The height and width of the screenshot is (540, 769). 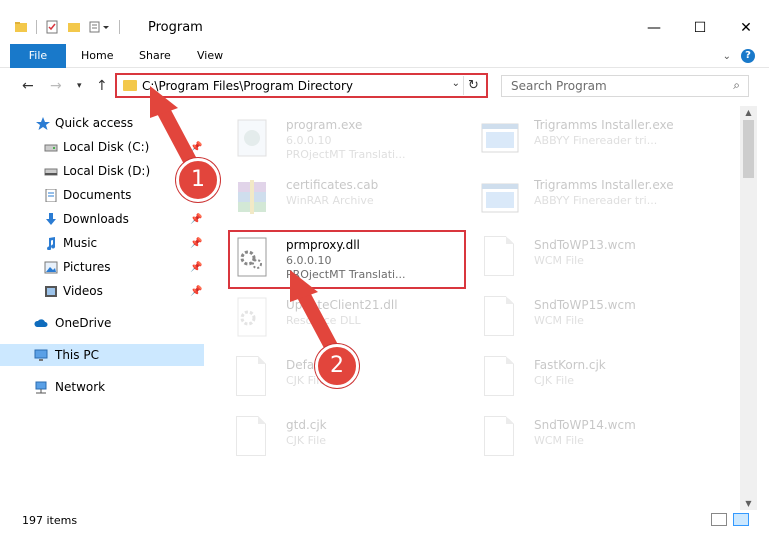 I want to click on forward-arrow-icon: →, so click(x=56, y=86).